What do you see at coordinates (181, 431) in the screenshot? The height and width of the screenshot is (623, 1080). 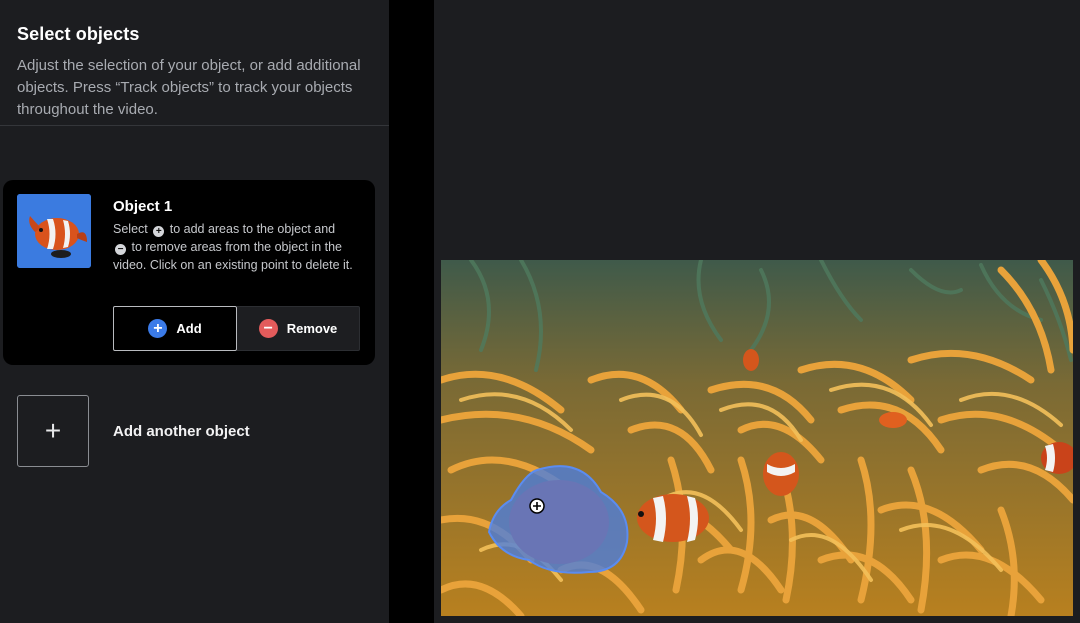 I see `add-another-object-label: Add another object` at bounding box center [181, 431].